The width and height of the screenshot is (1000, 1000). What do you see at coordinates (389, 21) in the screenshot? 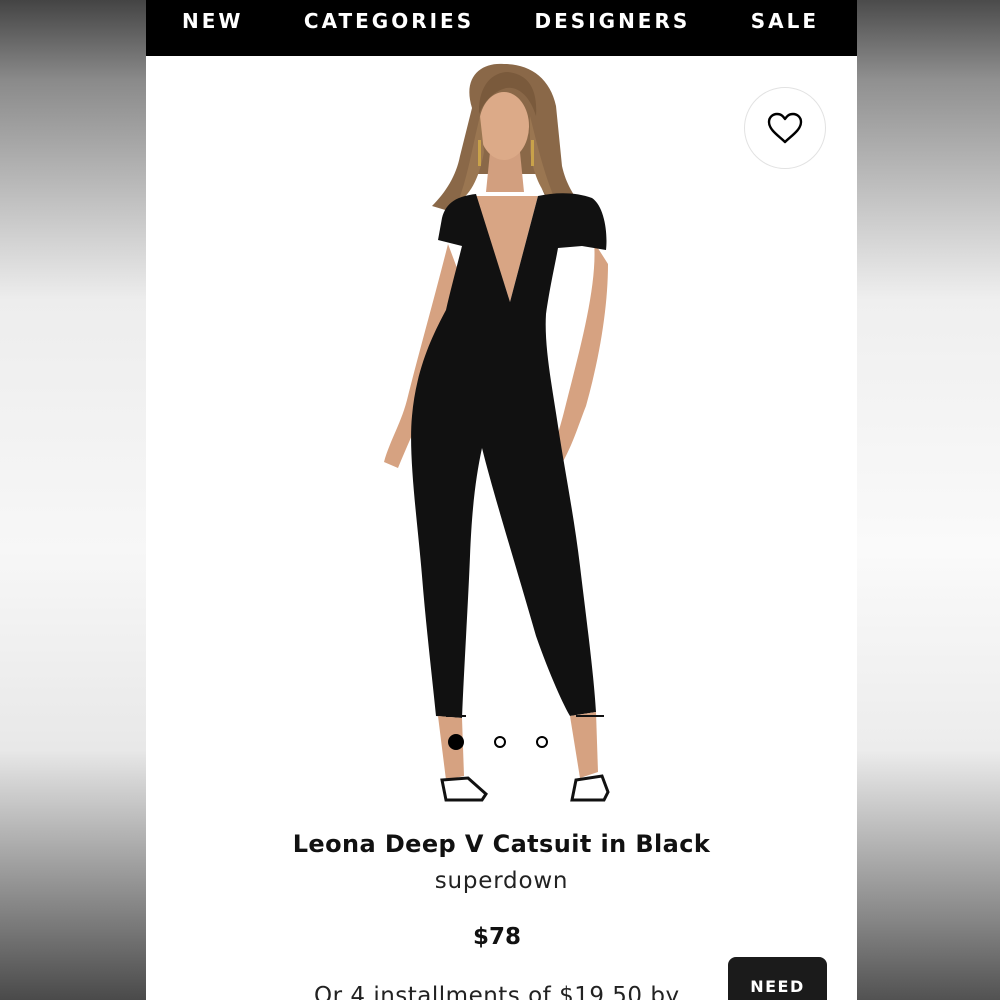
I see `nav-item-categories: CATEGORIES` at bounding box center [389, 21].